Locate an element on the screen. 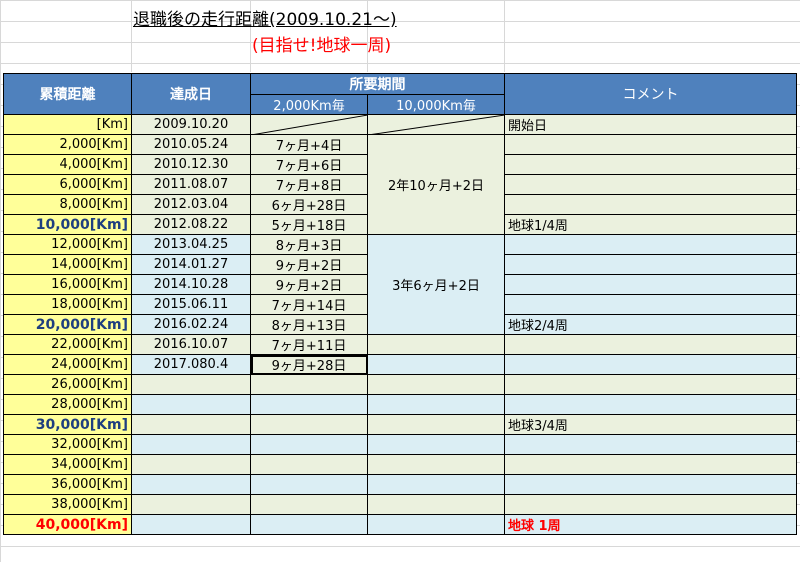 Image resolution: width=800 pixels, height=562 pixels. span-2000-cell: 6ヶ月+28日 is located at coordinates (309, 204).